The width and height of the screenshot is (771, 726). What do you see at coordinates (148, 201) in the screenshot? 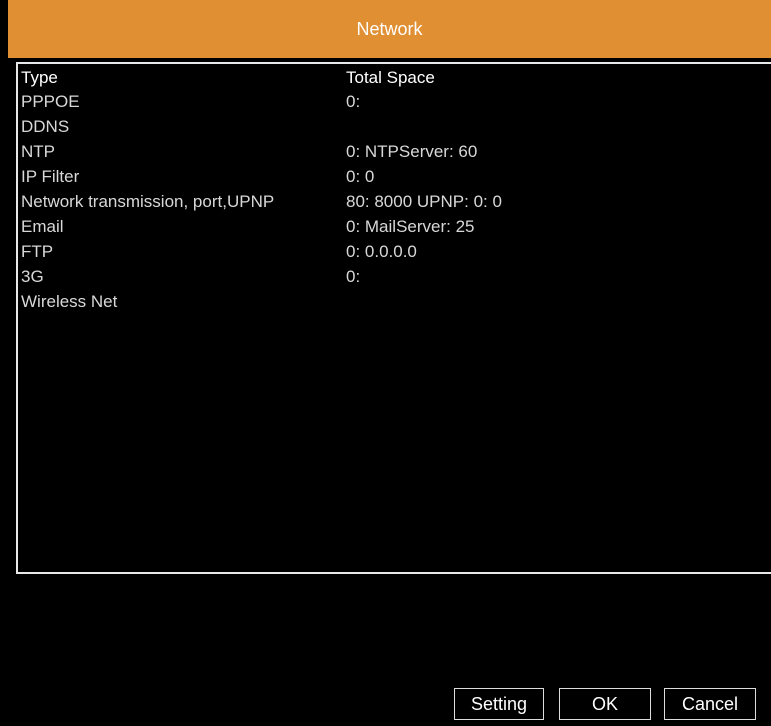
I see `list-item-type: Network transmission, port,UPNP` at bounding box center [148, 201].